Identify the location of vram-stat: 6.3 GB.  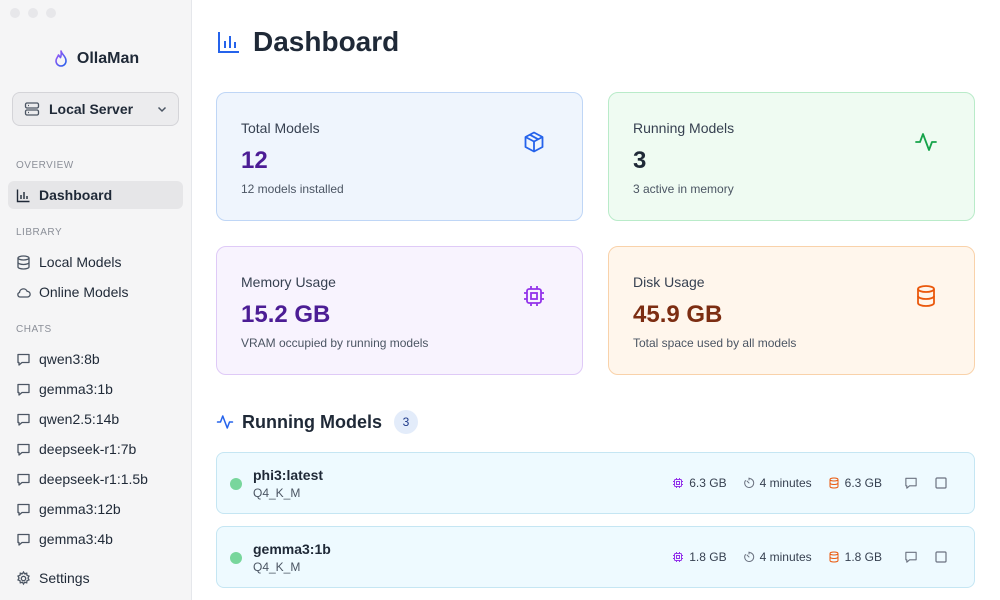
(699, 483).